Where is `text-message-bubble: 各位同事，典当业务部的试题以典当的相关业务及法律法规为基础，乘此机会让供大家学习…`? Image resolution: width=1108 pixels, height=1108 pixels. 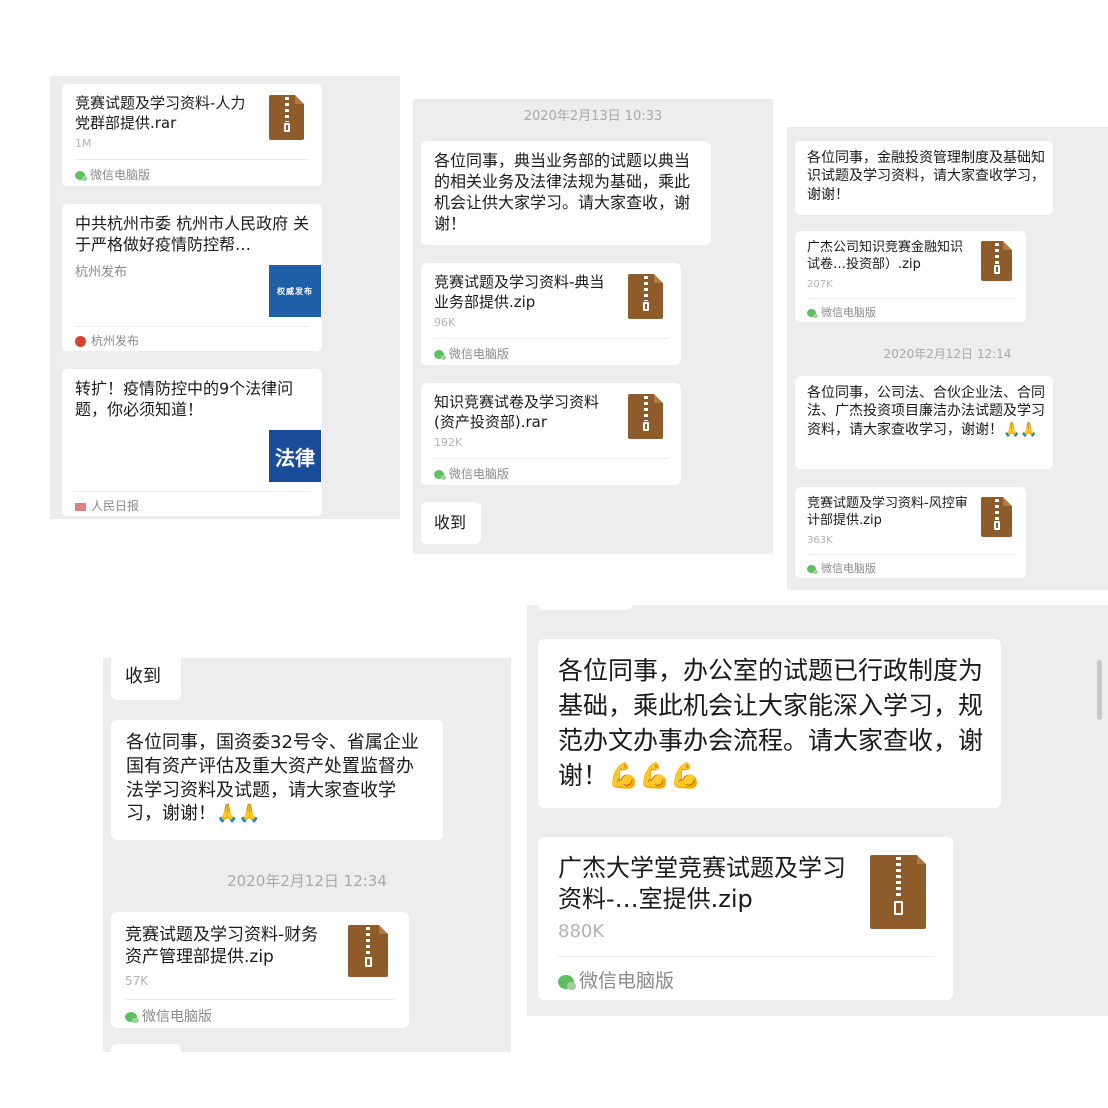
text-message-bubble: 各位同事，典当业务部的试题以典当的相关业务及法律法规为基础，乘此机会让供大家学习… is located at coordinates (566, 193).